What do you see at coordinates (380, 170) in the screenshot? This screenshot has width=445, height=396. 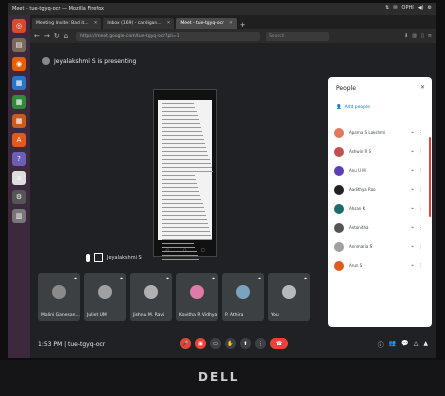 I see `people-row: Anu U M ⌖ ⋮` at bounding box center [380, 170].